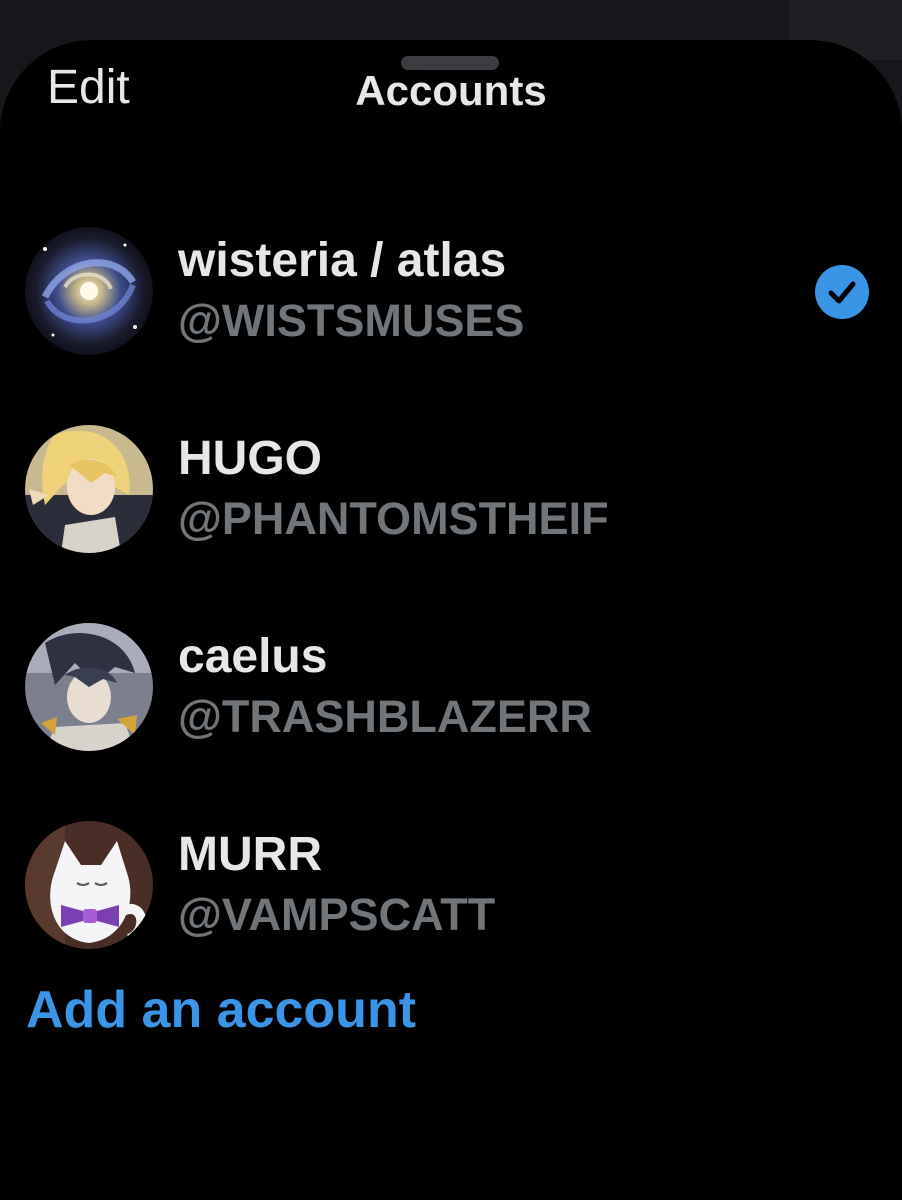  Describe the element at coordinates (842, 292) in the screenshot. I see `check-circle-icon` at that location.